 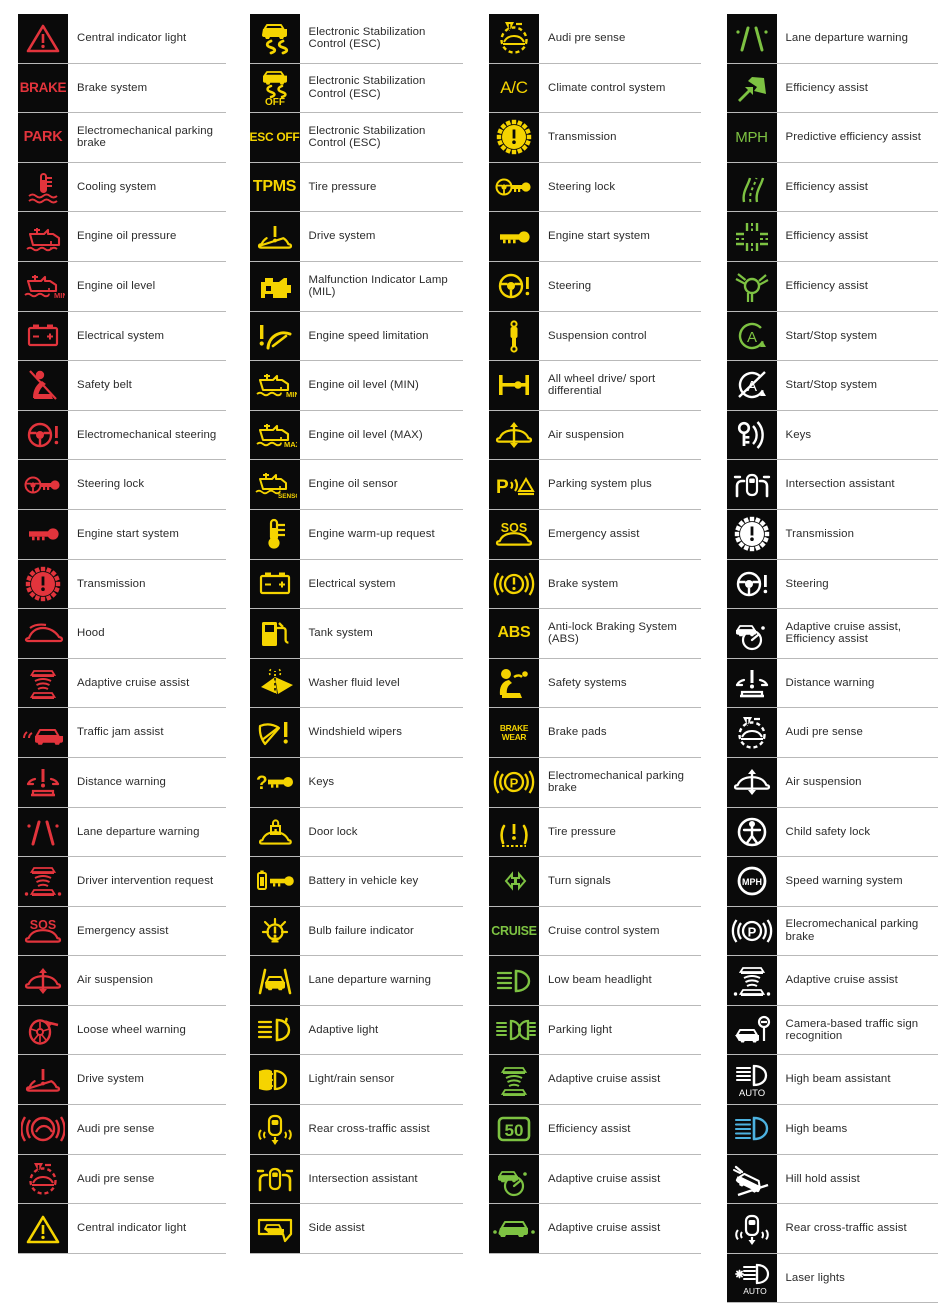 I want to click on table-row: MIN Engine oil level, so click(x=122, y=286).